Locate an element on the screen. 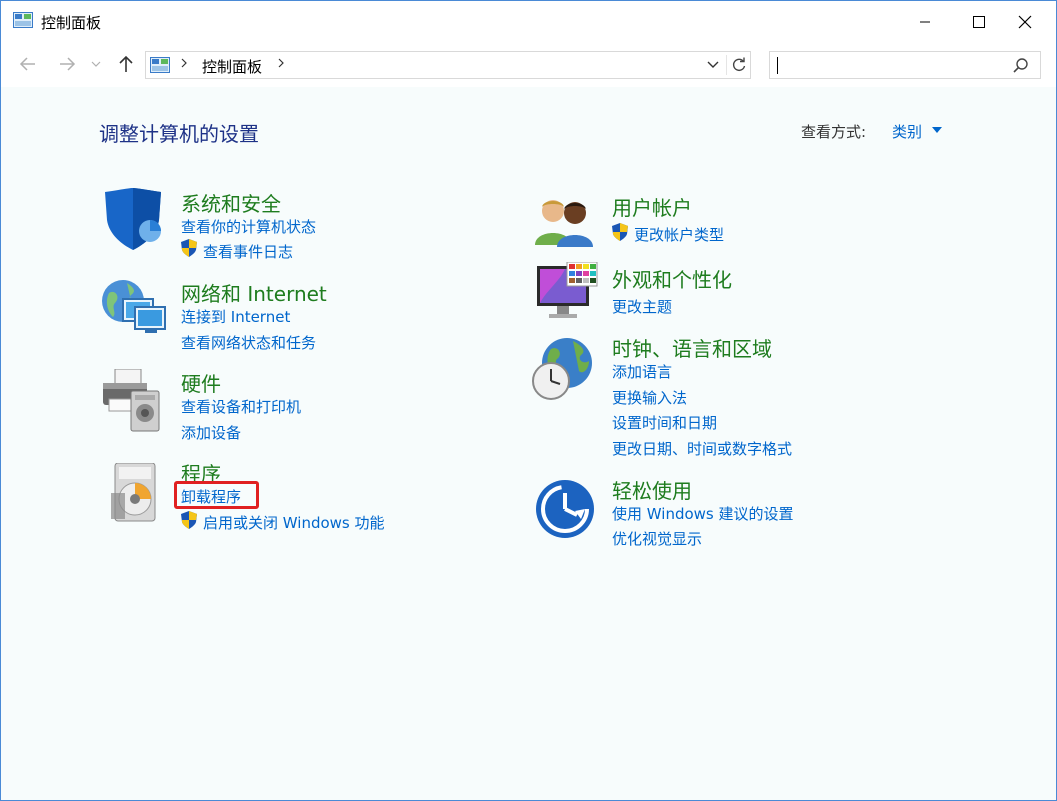 The height and width of the screenshot is (801, 1057). address-dropdown-button is located at coordinates (714, 65).